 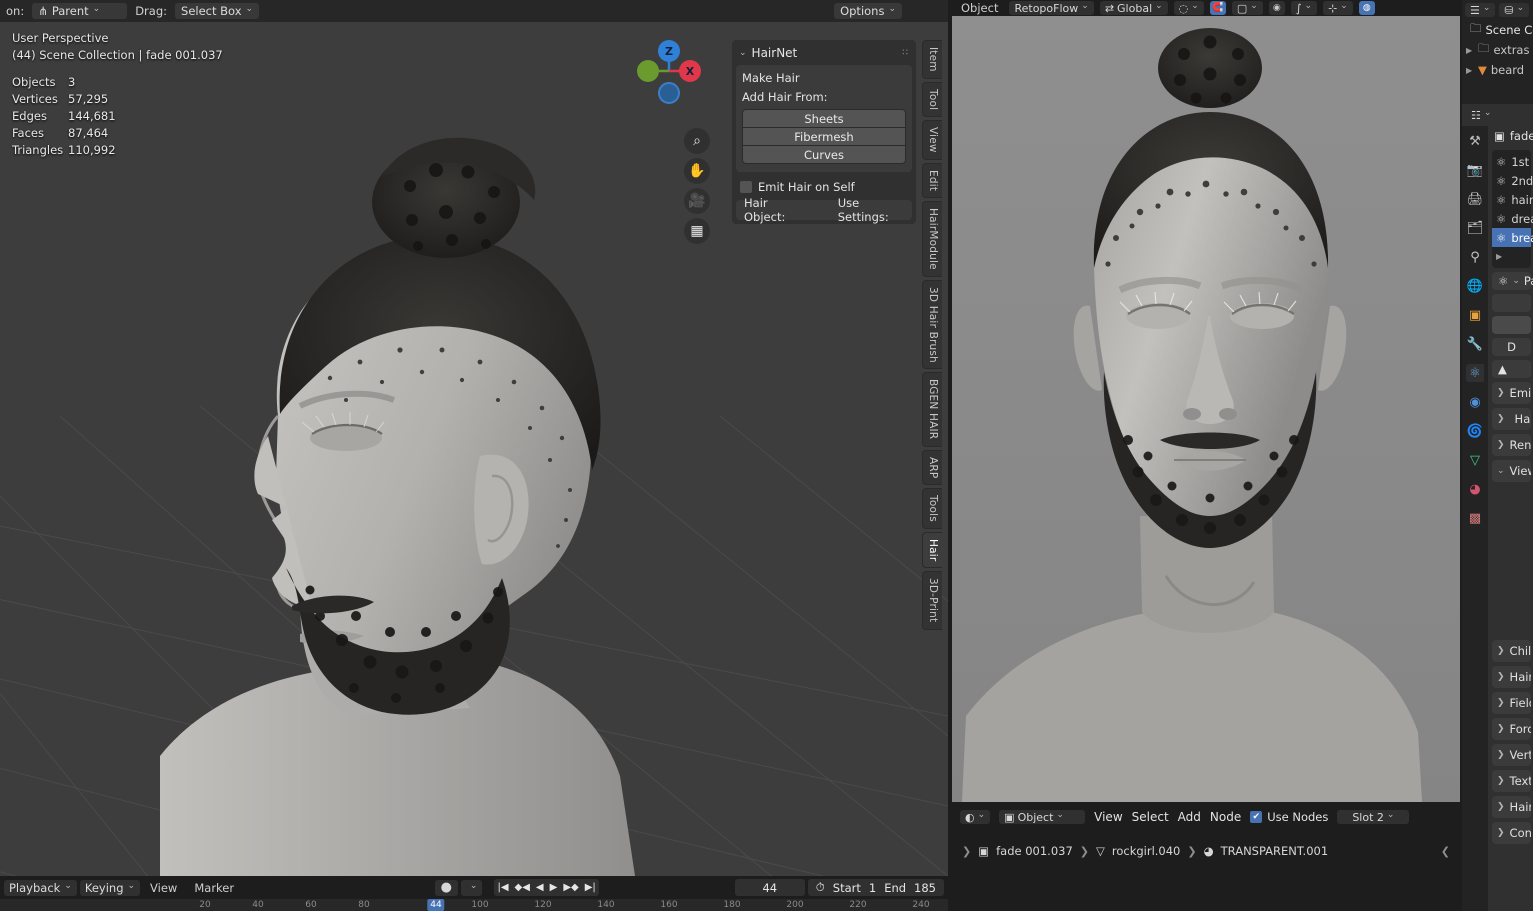 I want to click on fibermesh-button: Fibermesh, so click(x=824, y=136).